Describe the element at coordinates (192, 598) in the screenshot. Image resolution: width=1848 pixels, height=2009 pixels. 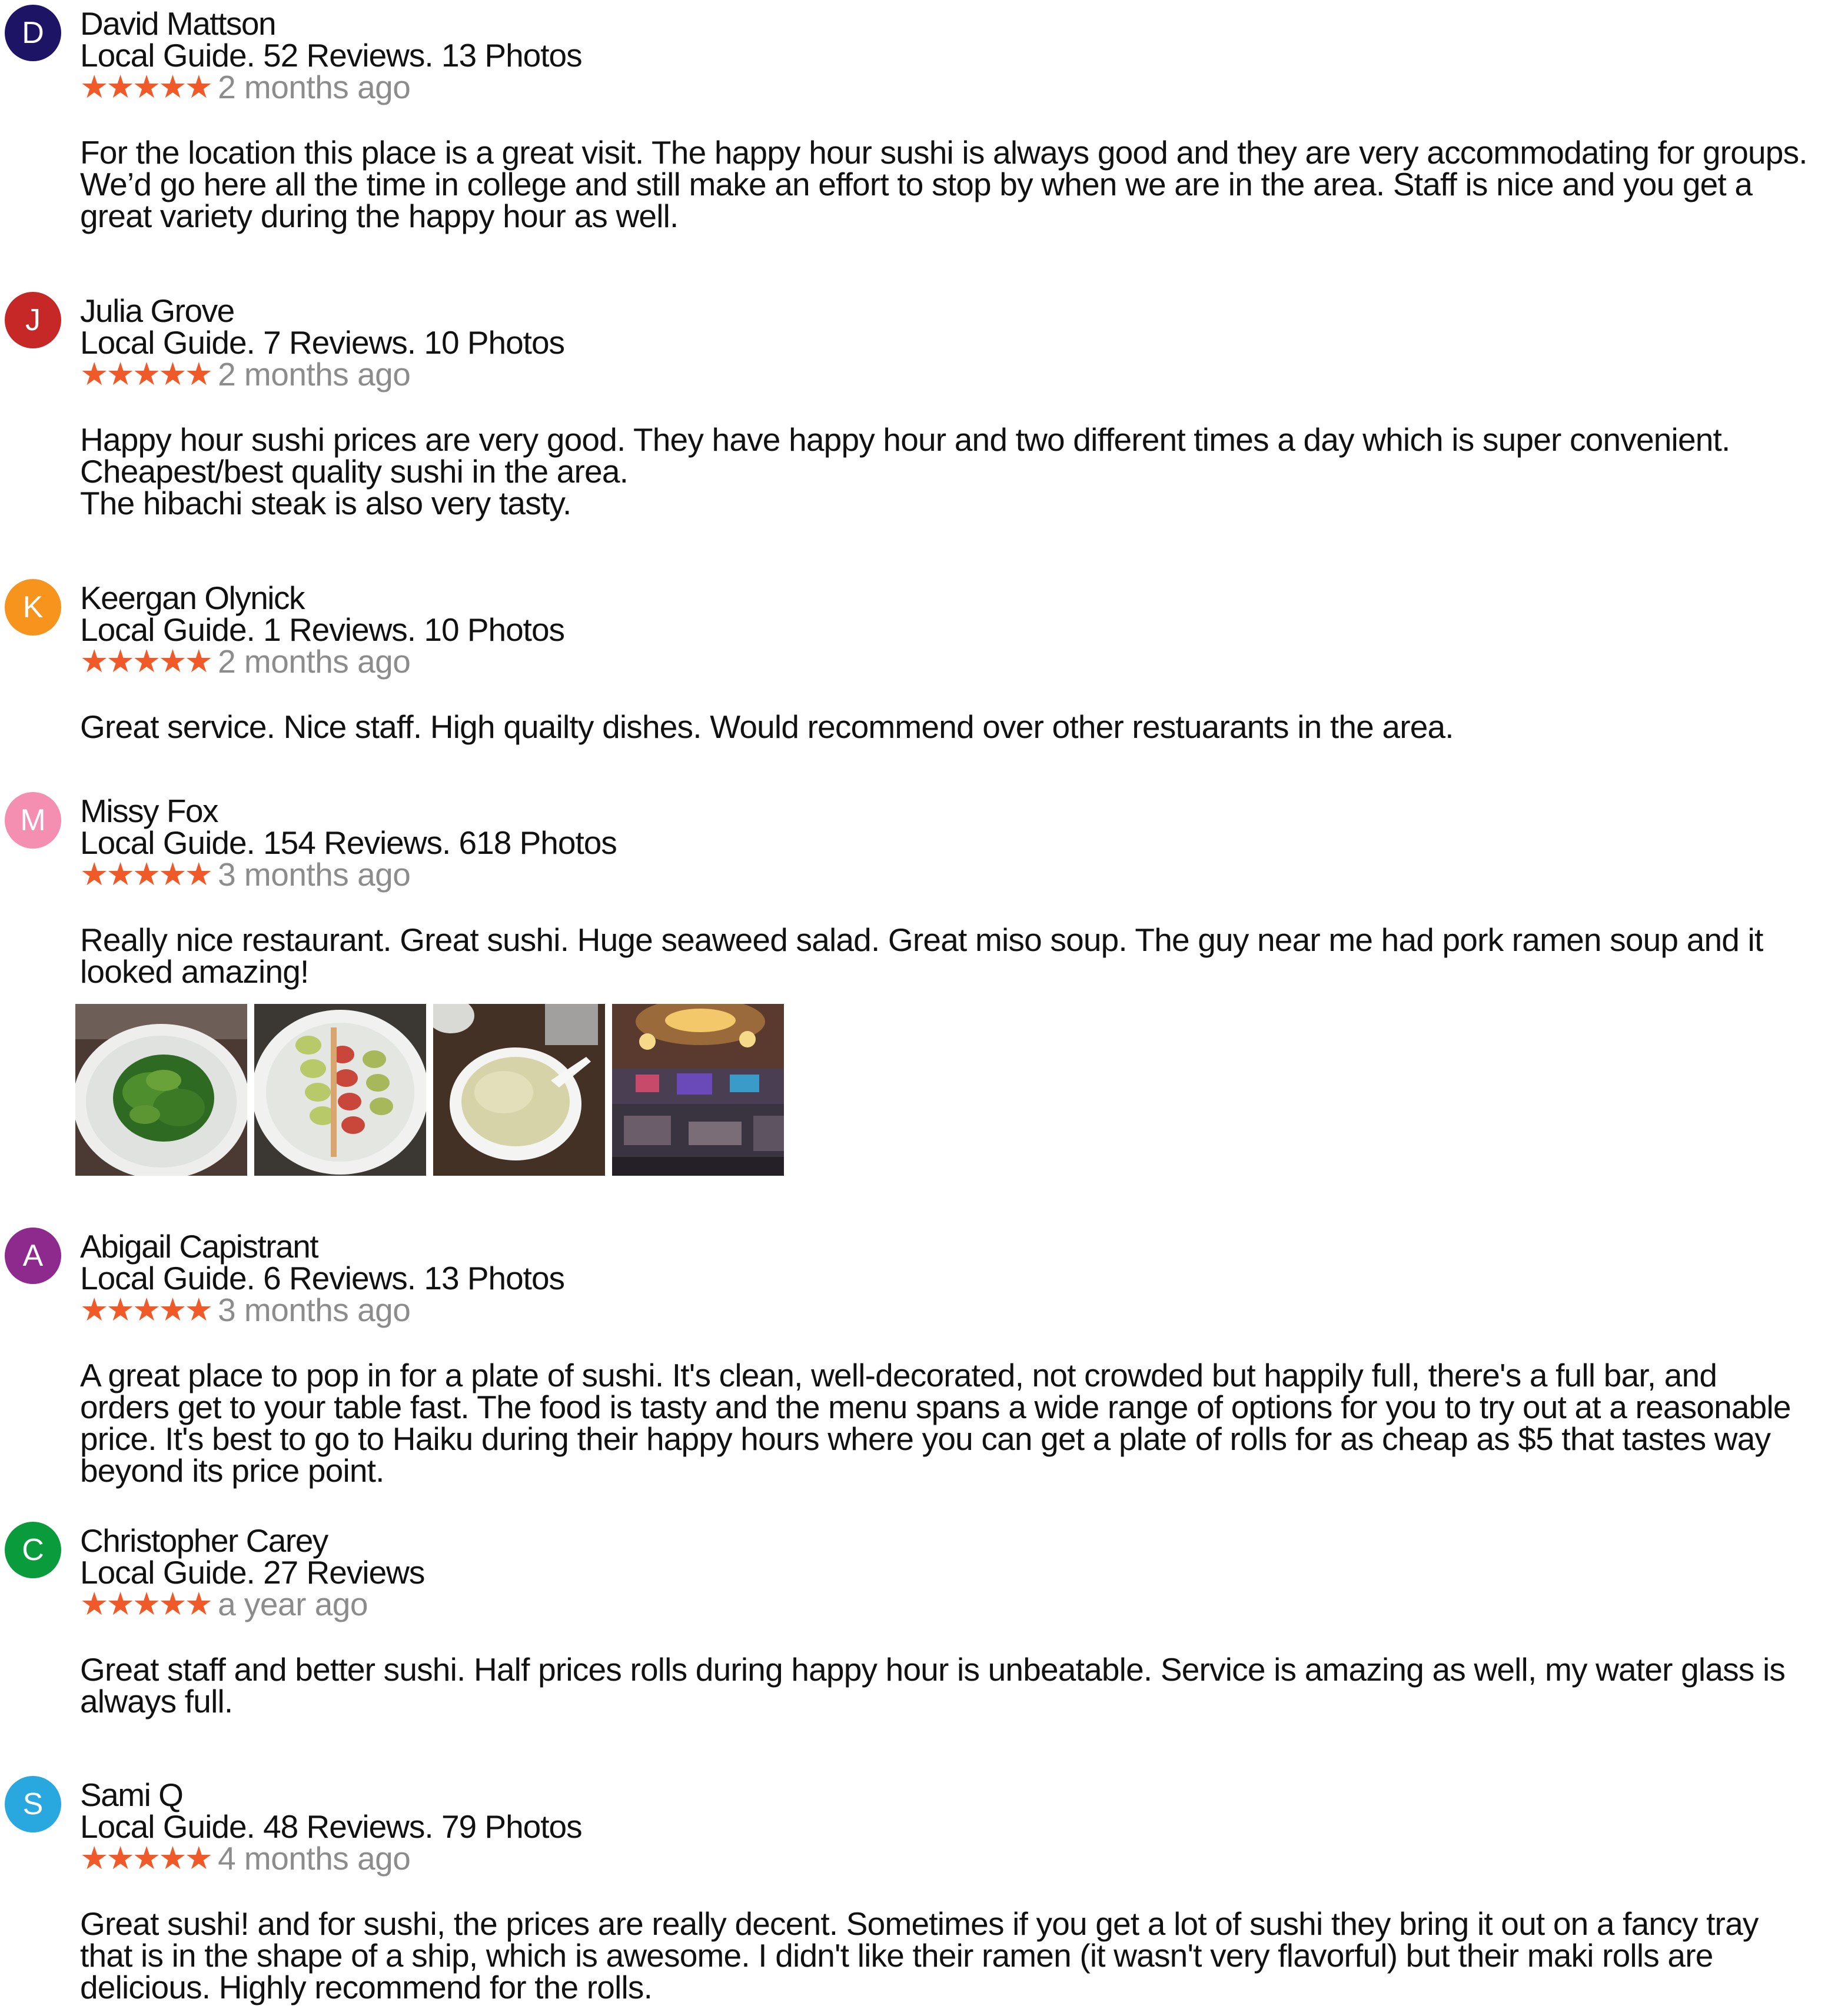
I see `reviewer-name: Keergan Olynick` at that location.